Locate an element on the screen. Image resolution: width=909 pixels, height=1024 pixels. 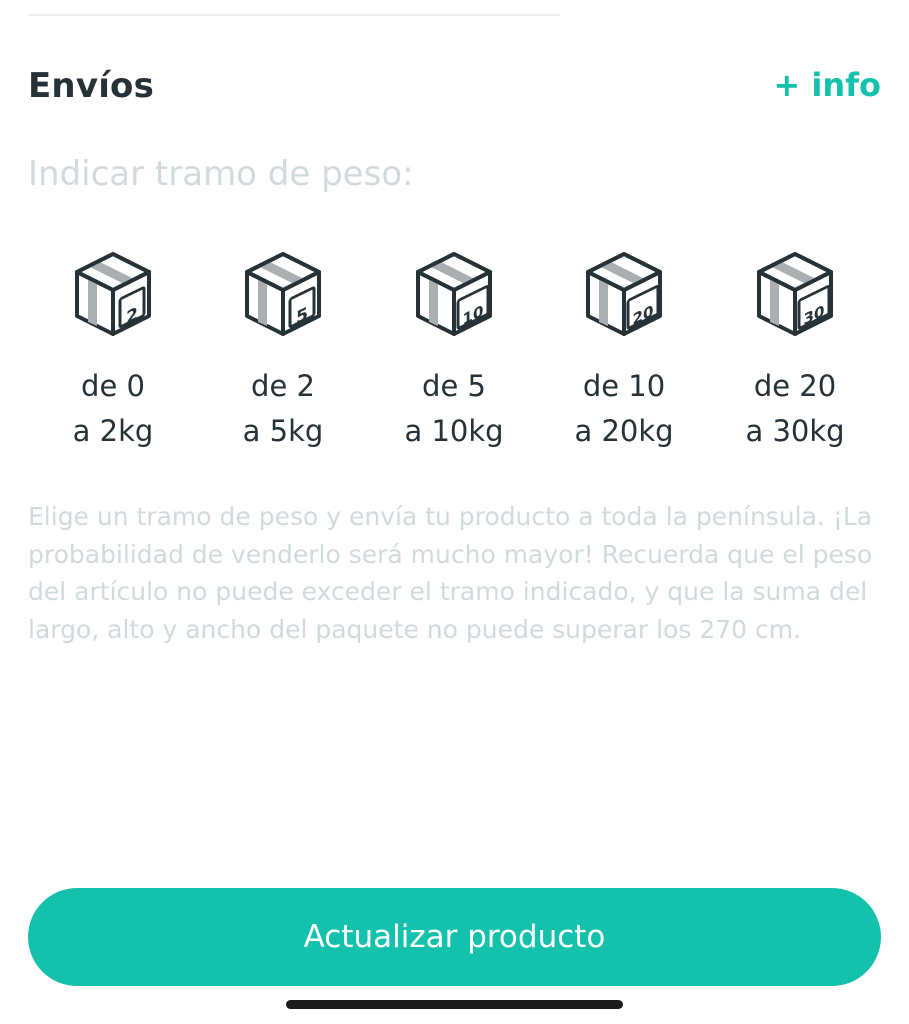
range-to: a 2kg is located at coordinates (113, 431).